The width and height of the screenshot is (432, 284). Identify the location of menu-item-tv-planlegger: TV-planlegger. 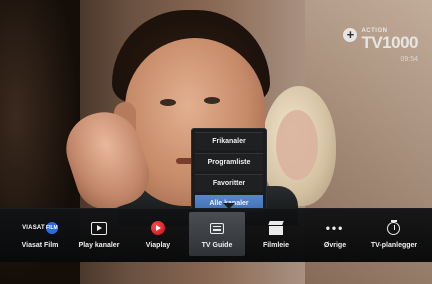
(394, 234).